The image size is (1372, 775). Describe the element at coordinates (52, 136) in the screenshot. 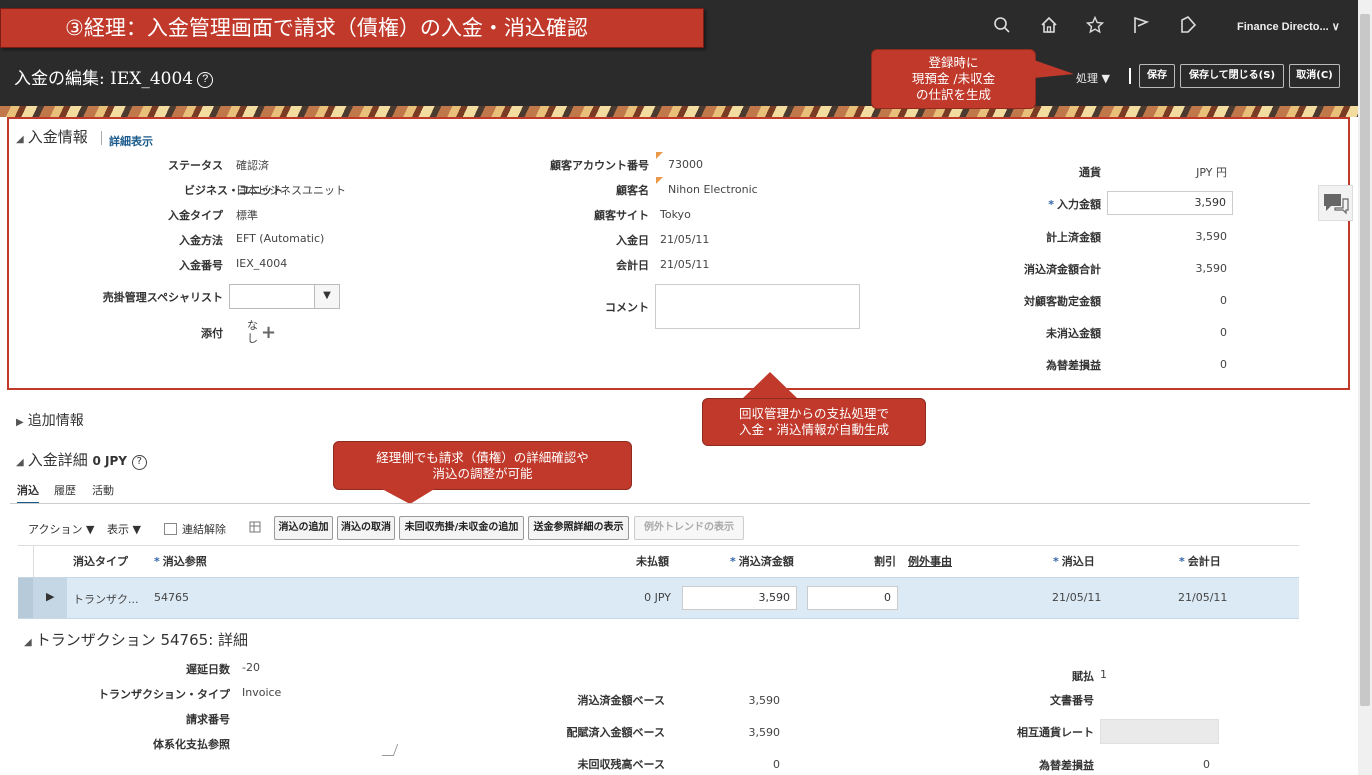

I see `receipt-info-heading: ◢ 入金情報` at that location.